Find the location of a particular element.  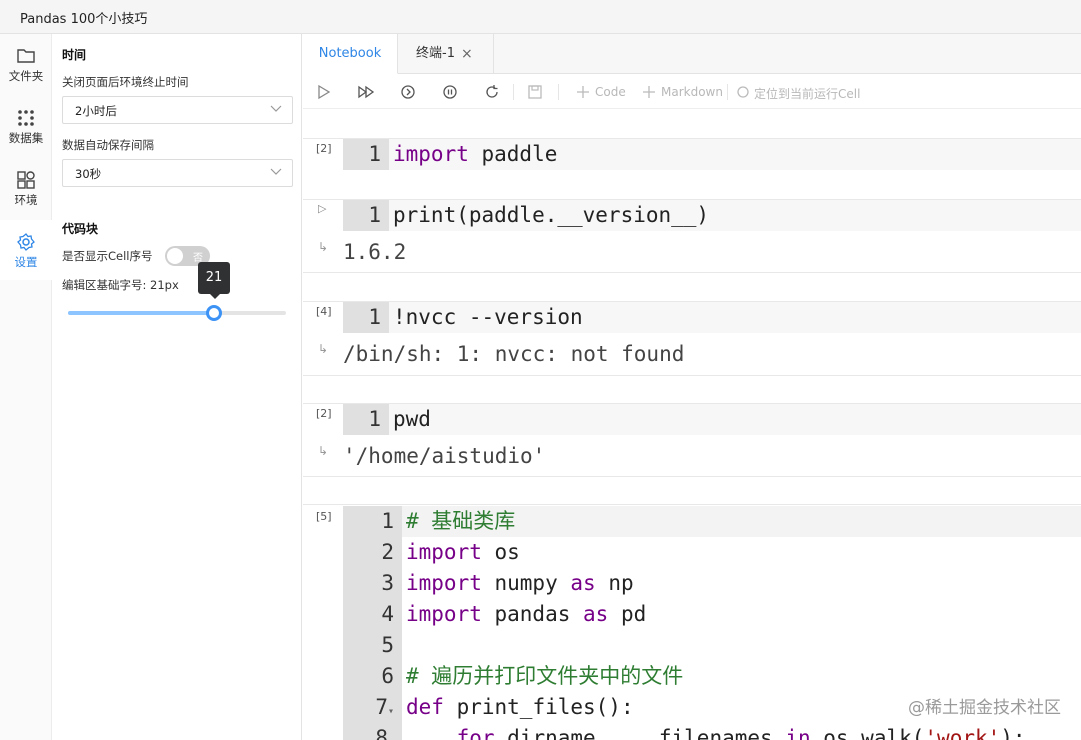

restart-kernel-button is located at coordinates (492, 92).